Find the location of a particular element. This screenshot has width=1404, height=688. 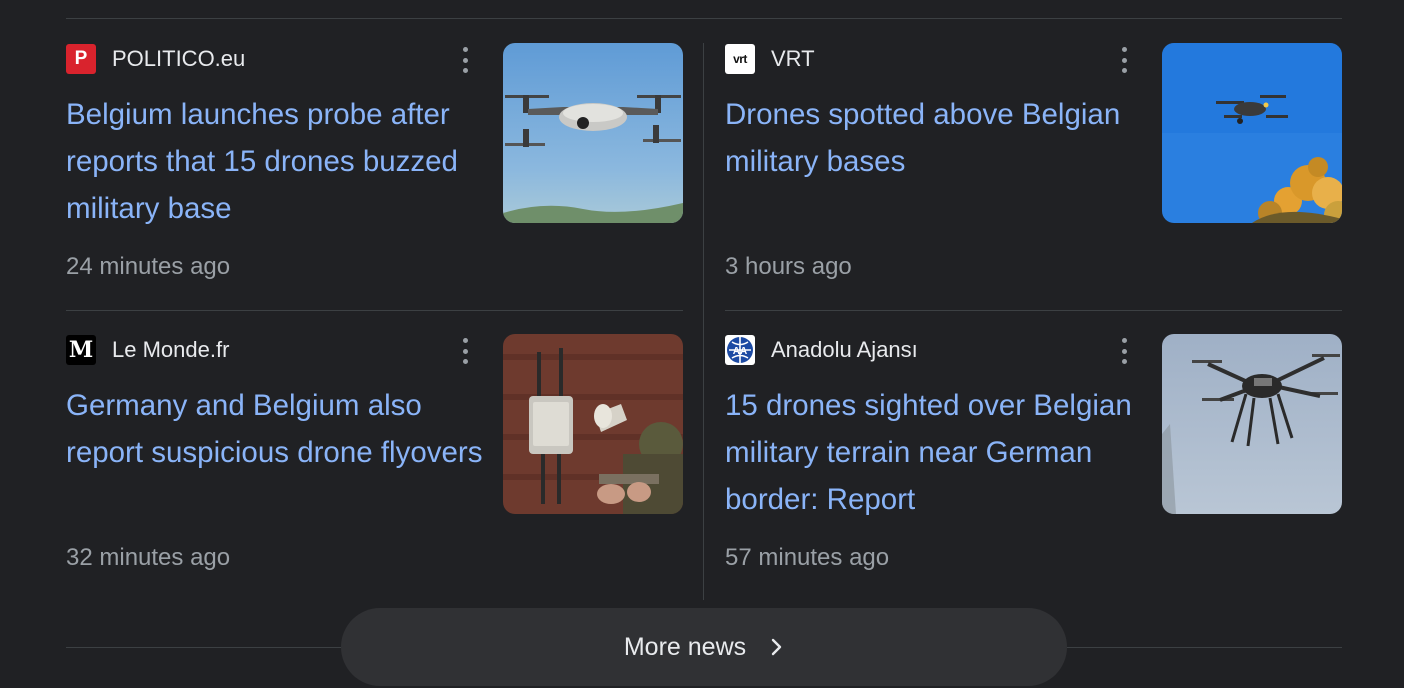

news-source: P POLITICO.eu is located at coordinates (155, 59).